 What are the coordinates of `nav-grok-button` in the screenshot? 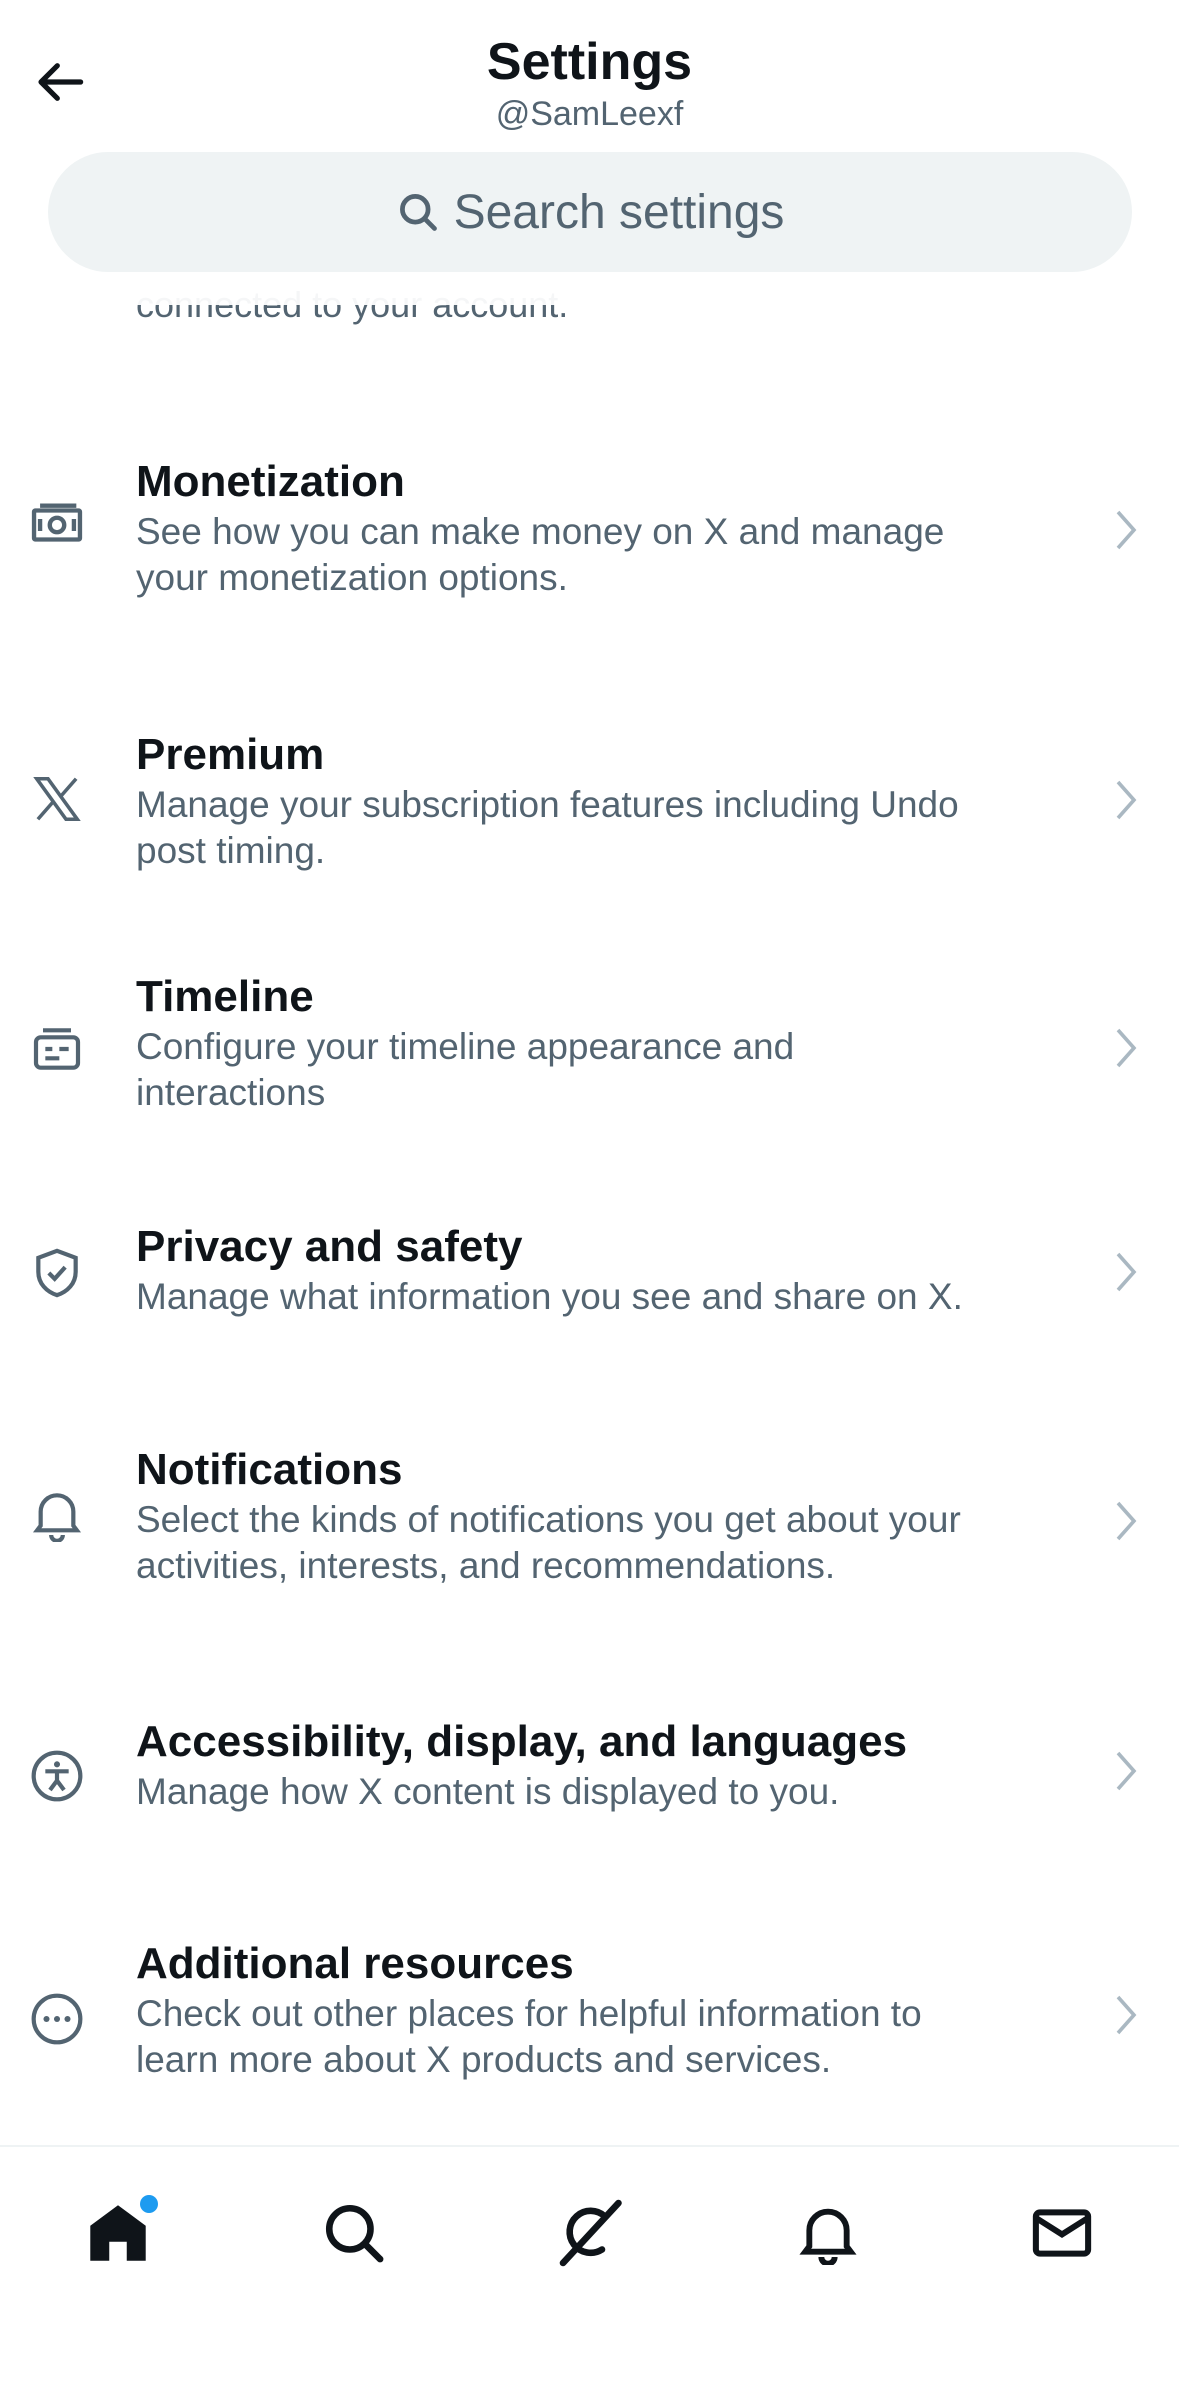 It's located at (590, 2233).